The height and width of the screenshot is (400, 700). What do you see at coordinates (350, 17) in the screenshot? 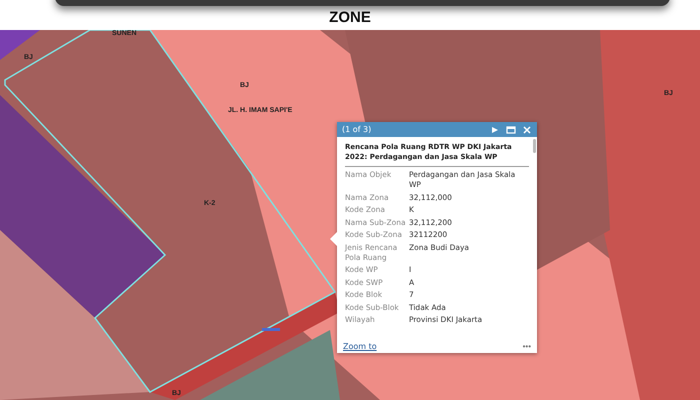
I see `page-title: ZONE` at bounding box center [350, 17].